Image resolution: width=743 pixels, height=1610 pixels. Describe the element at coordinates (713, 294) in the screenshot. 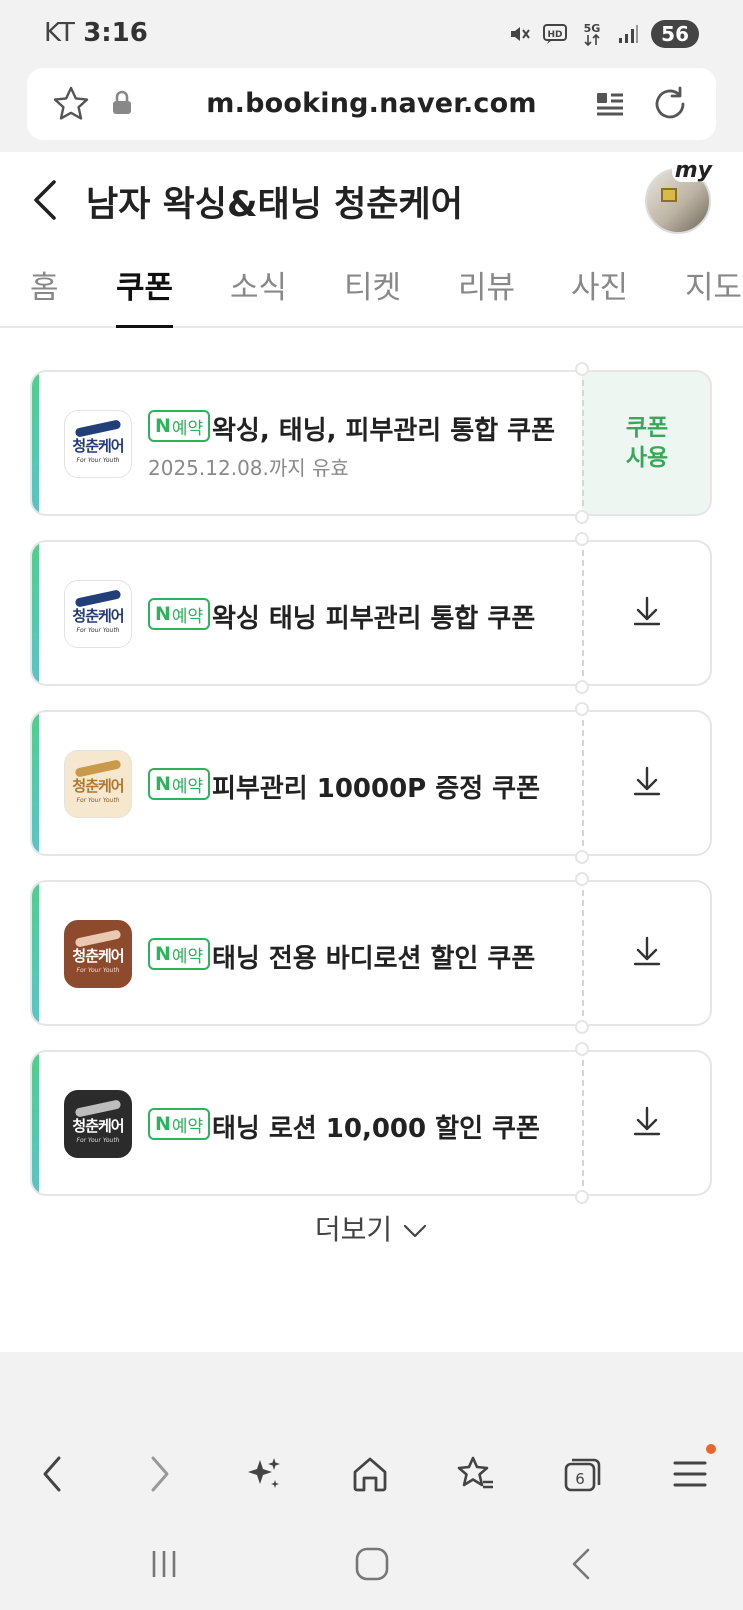

I see `tab-map: 지도` at that location.